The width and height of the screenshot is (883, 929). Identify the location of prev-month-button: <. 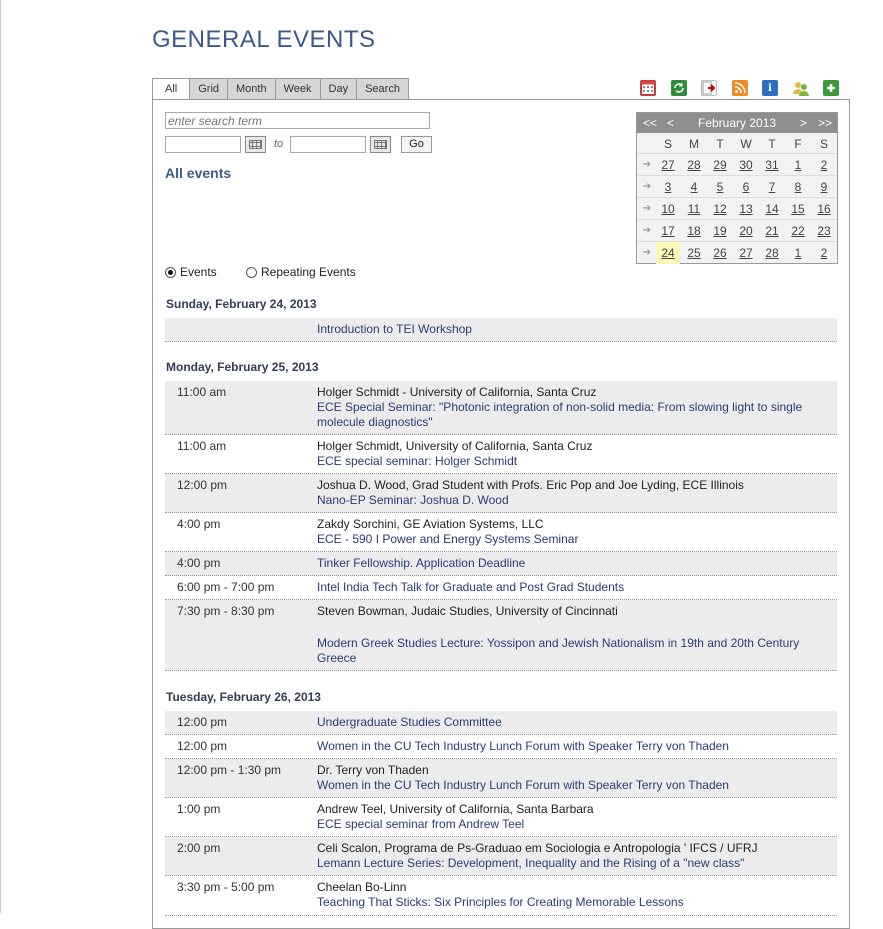
(670, 123).